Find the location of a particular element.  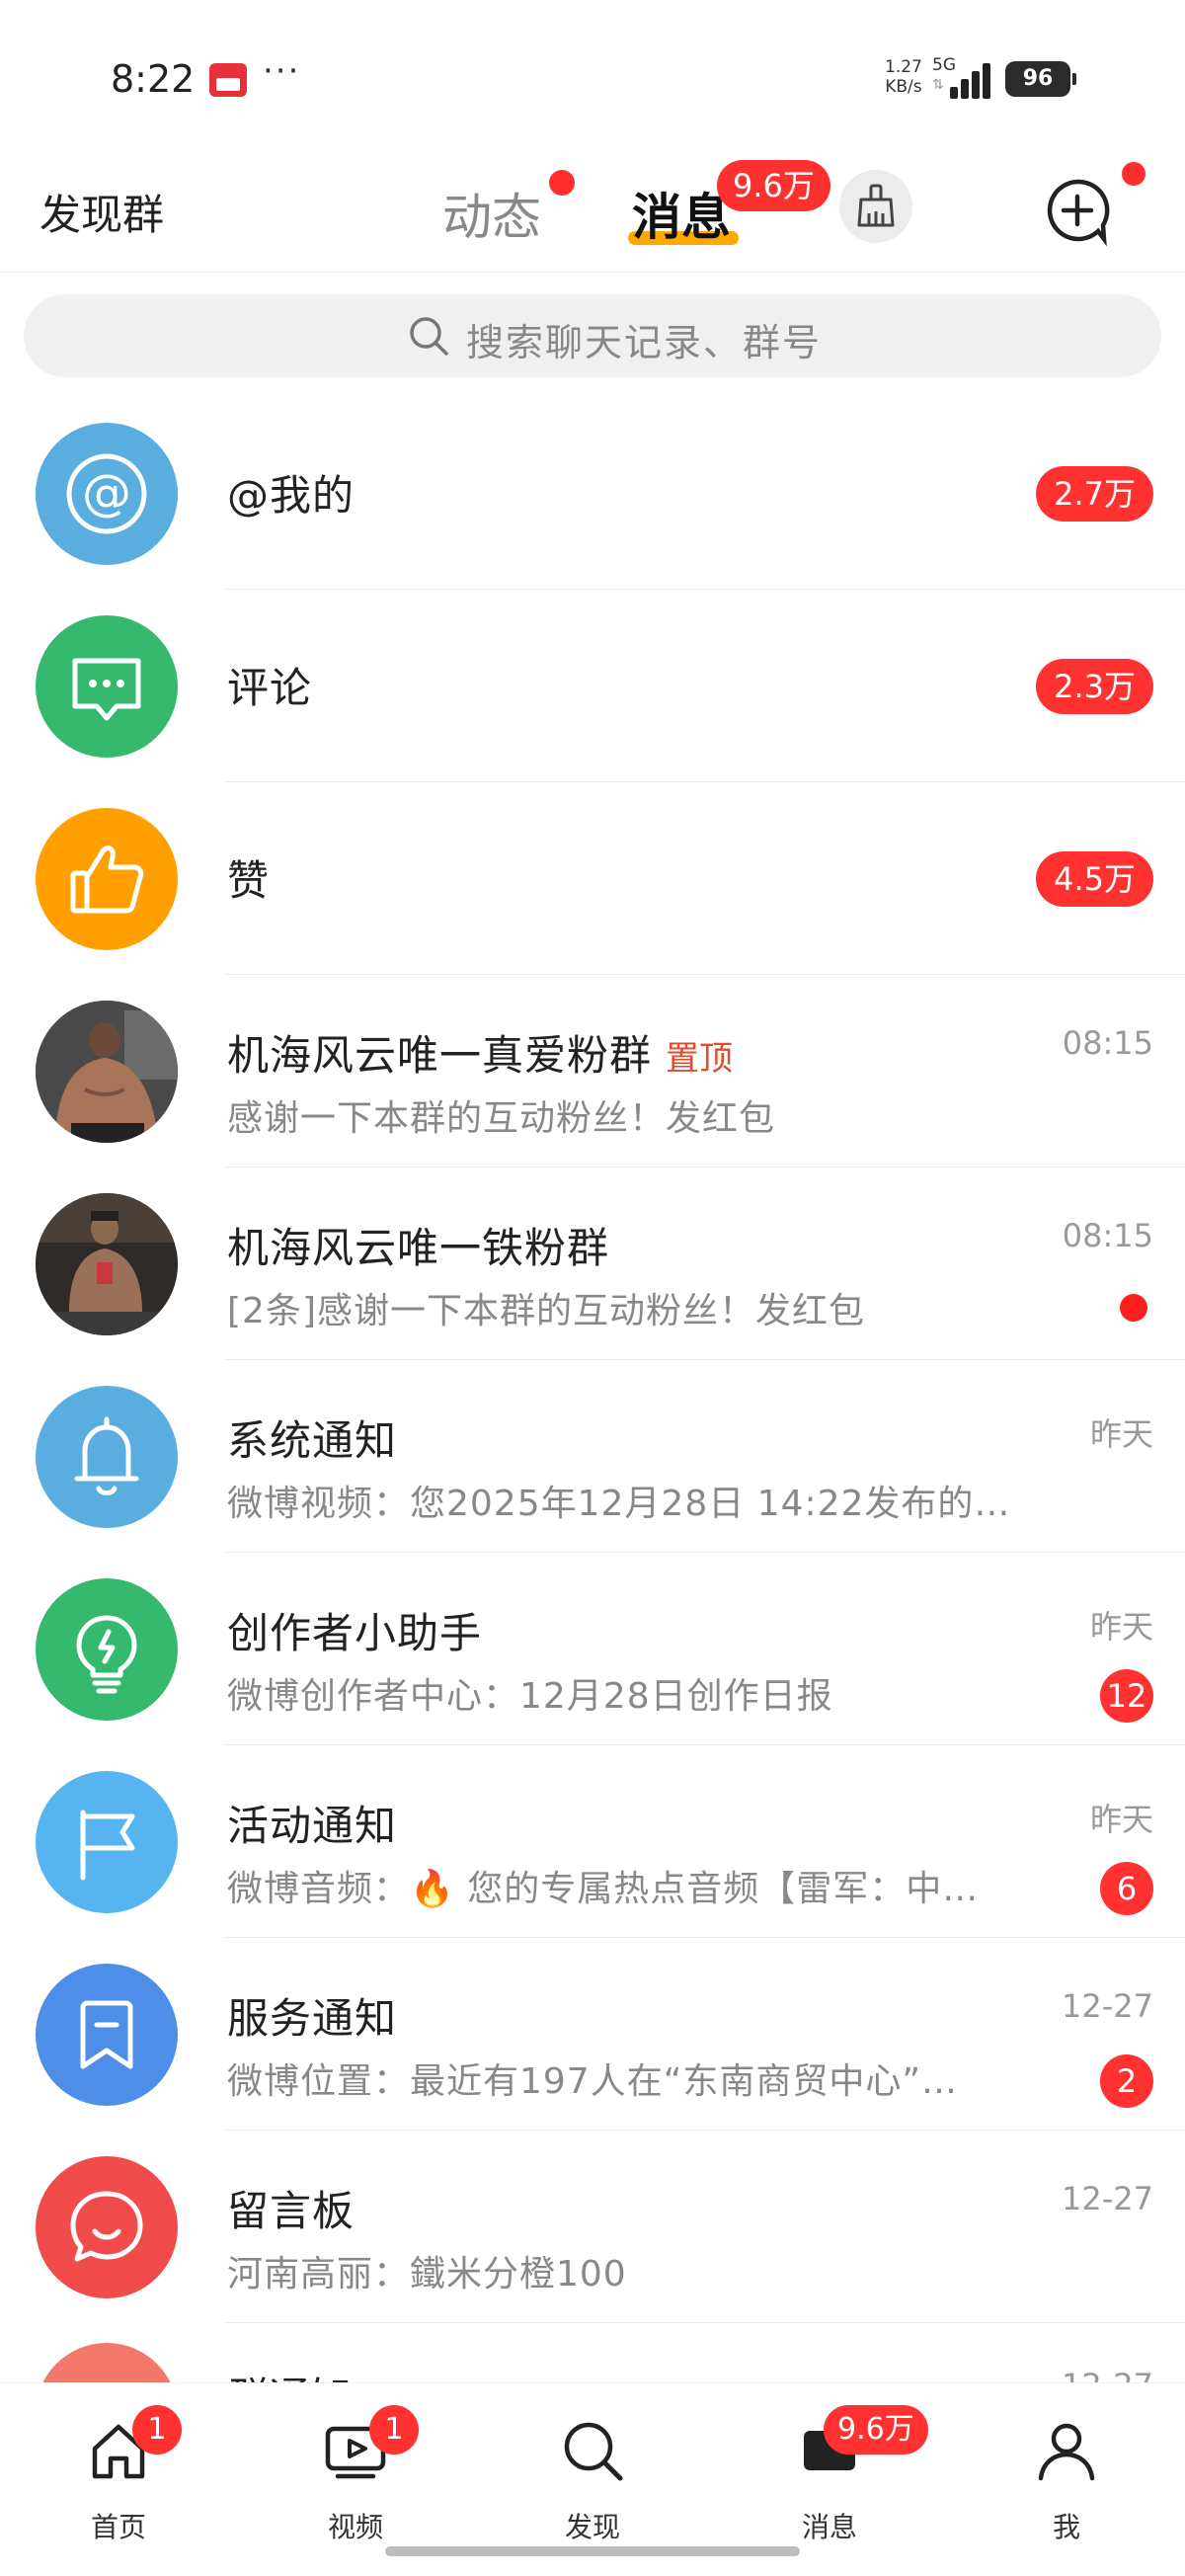

item-title: 赞 is located at coordinates (249, 880).